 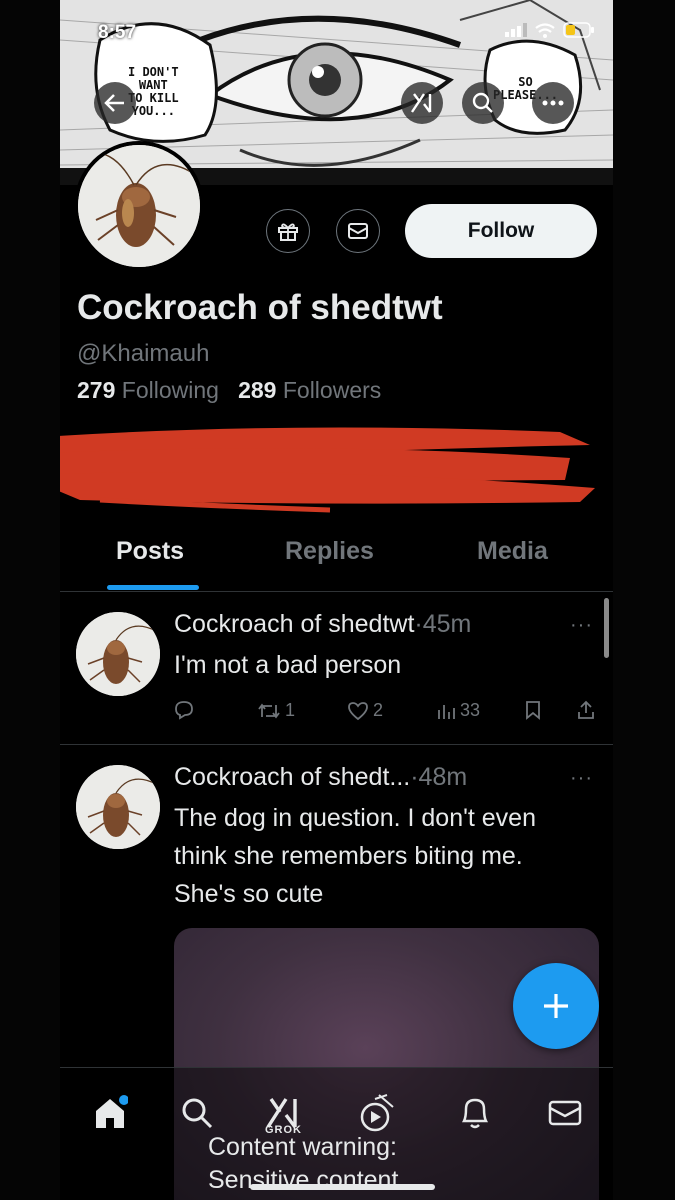 I want to click on tab-posts: Posts, so click(x=150, y=551).